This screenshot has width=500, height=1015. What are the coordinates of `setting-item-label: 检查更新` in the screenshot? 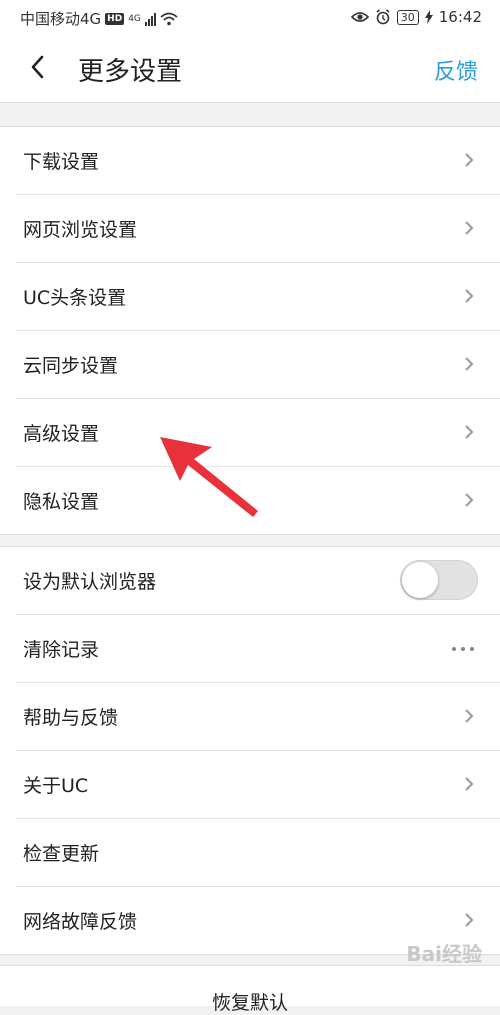 It's located at (61, 854).